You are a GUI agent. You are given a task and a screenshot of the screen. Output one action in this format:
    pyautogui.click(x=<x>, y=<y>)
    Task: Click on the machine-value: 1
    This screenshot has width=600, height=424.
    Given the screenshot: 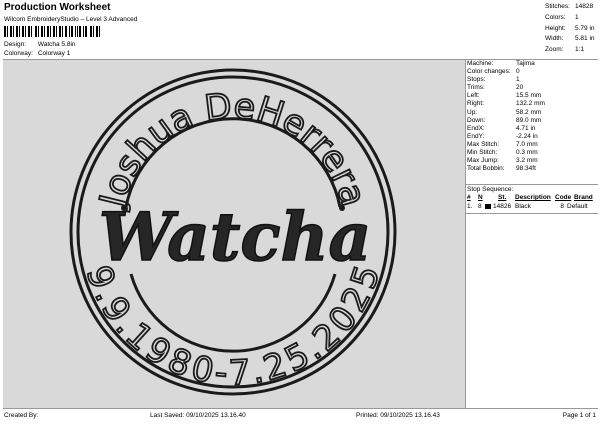 What is the action you would take?
    pyautogui.click(x=518, y=80)
    